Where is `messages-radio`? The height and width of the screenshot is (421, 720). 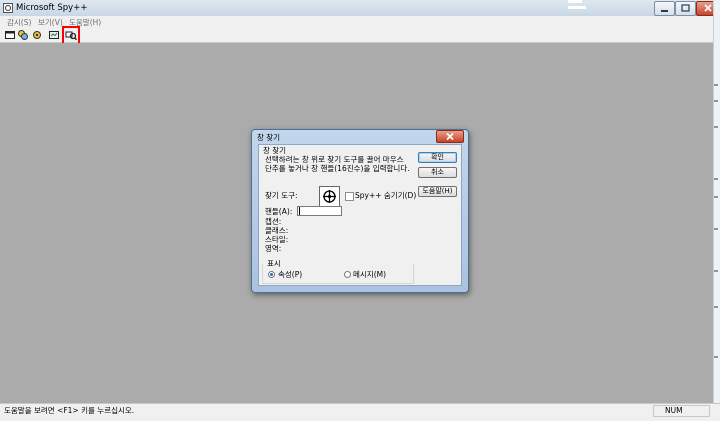
messages-radio is located at coordinates (347, 274).